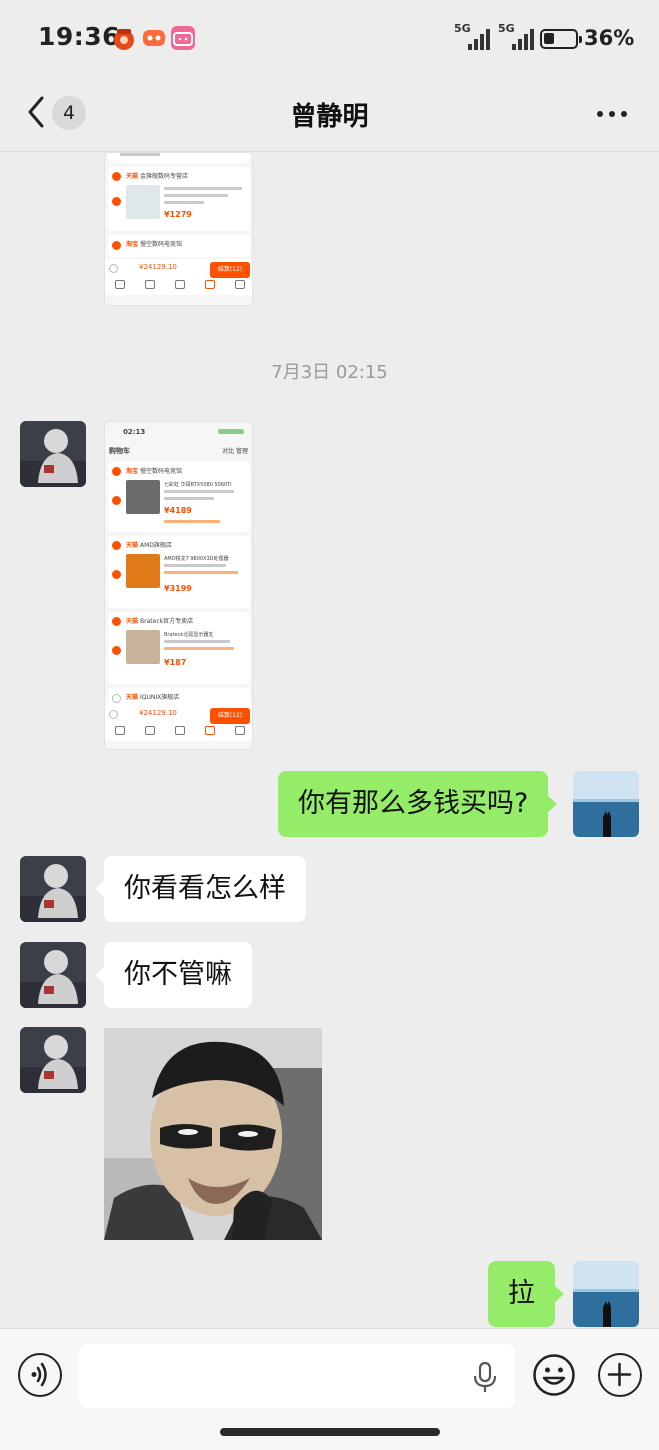 This screenshot has height=1450, width=659. Describe the element at coordinates (485, 1377) in the screenshot. I see `microphone-icon` at that location.